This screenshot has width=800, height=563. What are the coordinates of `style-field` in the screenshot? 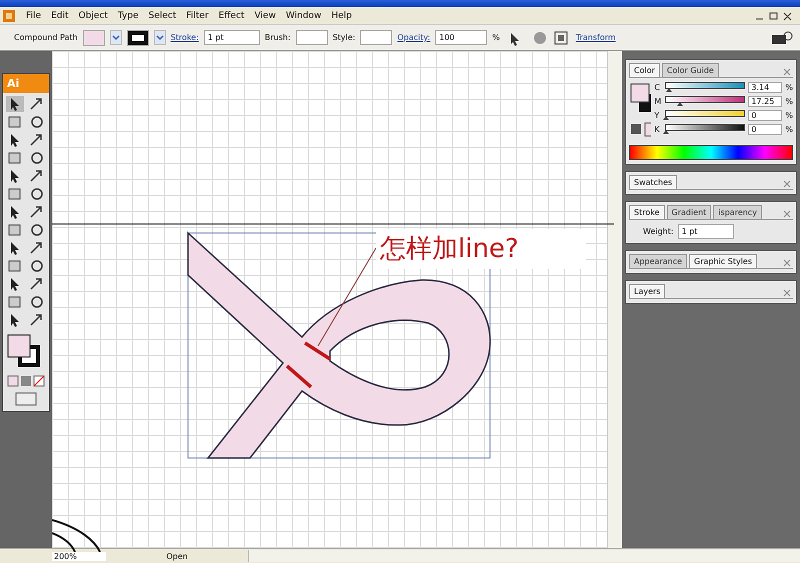 It's located at (376, 37).